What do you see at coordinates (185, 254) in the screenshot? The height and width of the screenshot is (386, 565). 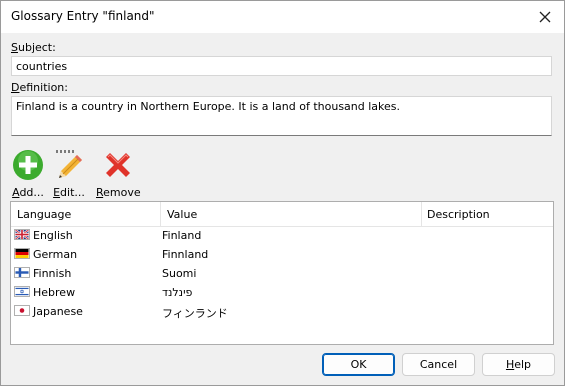 I see `value-cell: Finnland` at bounding box center [185, 254].